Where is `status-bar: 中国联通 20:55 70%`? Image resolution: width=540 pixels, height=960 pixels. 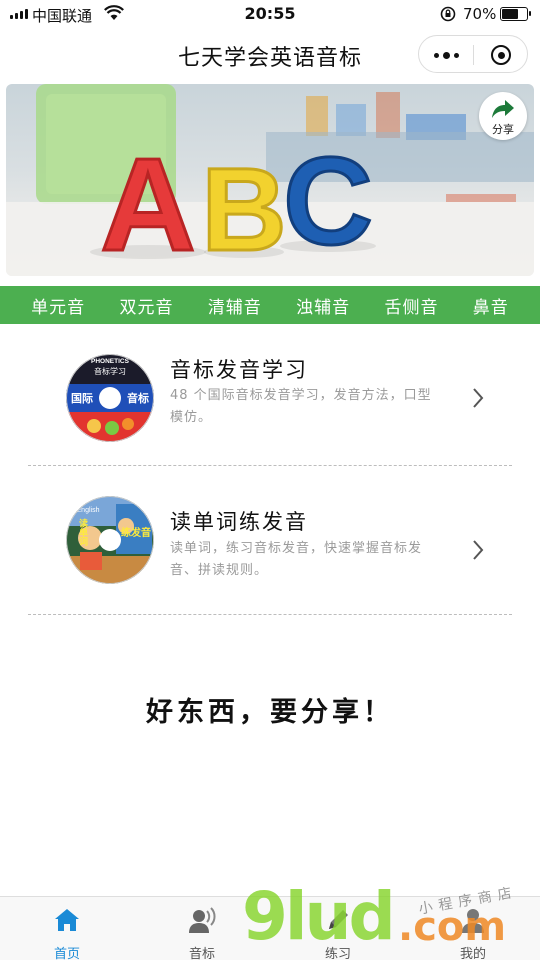 status-bar: 中国联通 20:55 70% is located at coordinates (270, 14).